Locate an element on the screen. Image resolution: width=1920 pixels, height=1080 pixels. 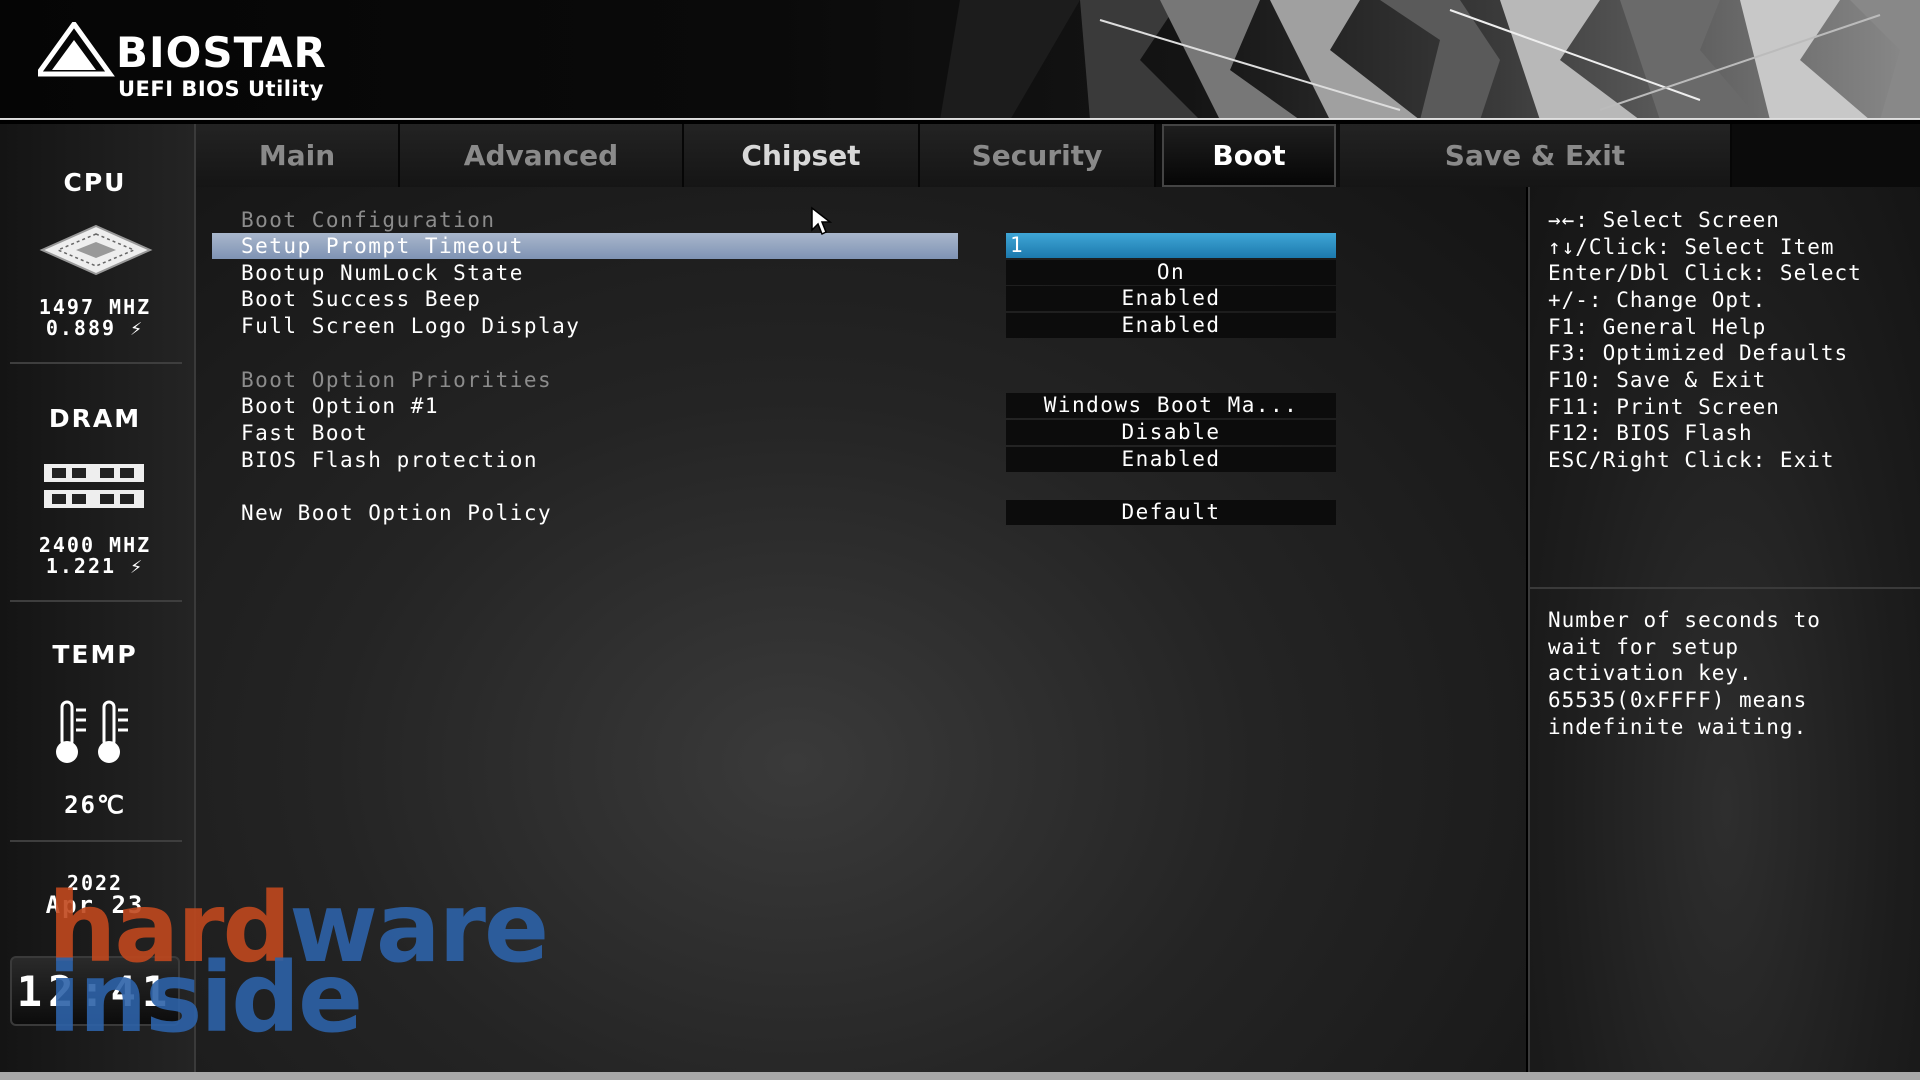
watermark-inside: inside is located at coordinates (205, 998).